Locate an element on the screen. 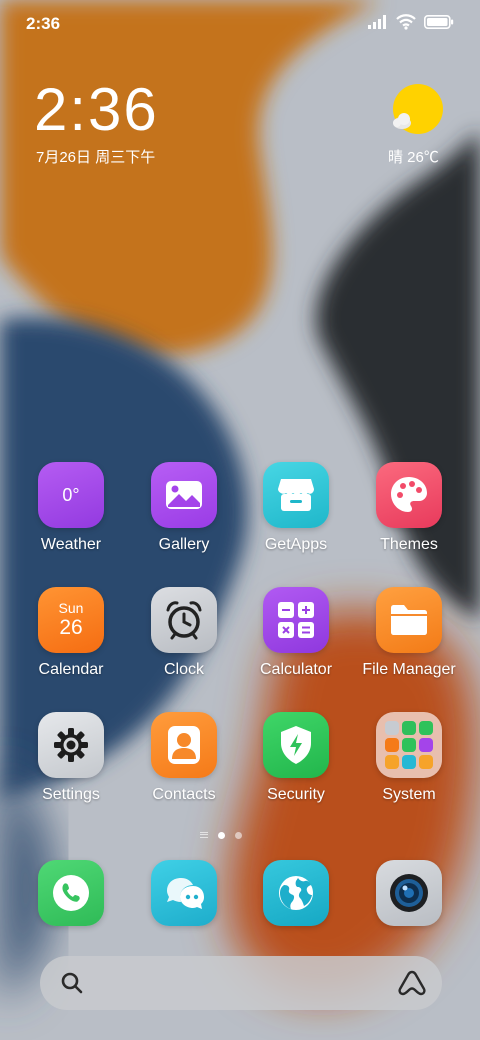  app-label: System is located at coordinates (409, 794).